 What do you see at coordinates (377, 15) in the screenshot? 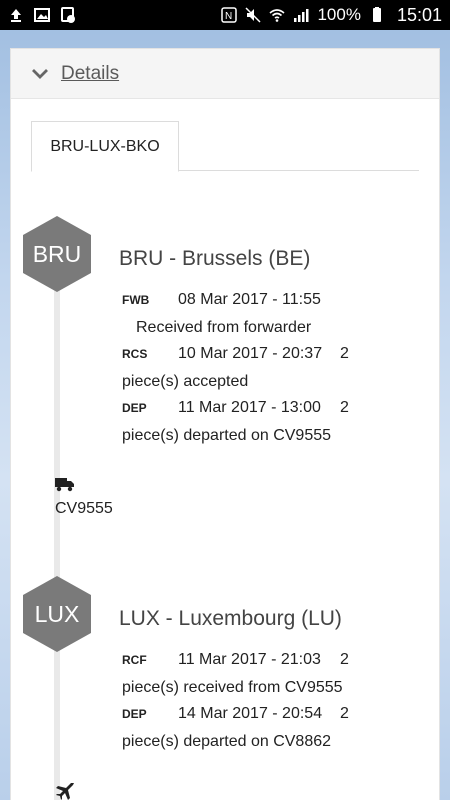
I see `battery-icon` at bounding box center [377, 15].